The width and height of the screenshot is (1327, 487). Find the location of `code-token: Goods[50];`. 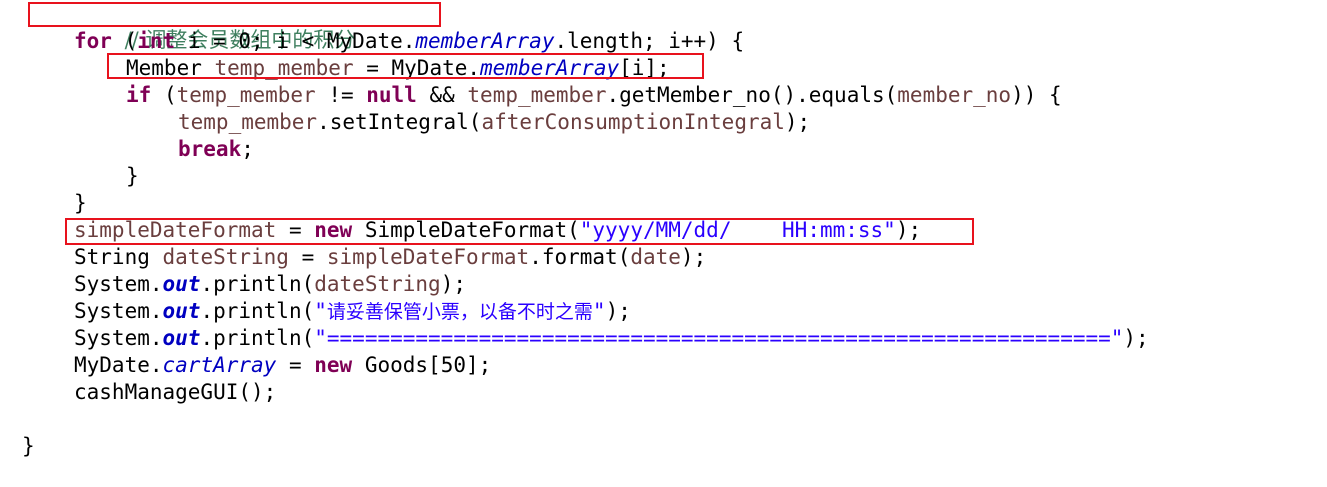

code-token: Goods[50]; is located at coordinates (422, 365).